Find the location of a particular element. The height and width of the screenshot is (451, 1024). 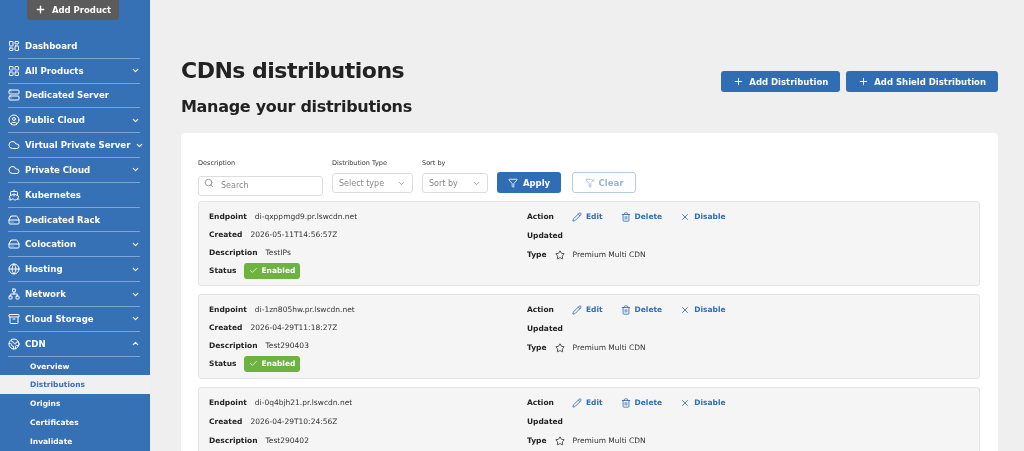

nav-item: Virtual Private Server is located at coordinates (74, 145).